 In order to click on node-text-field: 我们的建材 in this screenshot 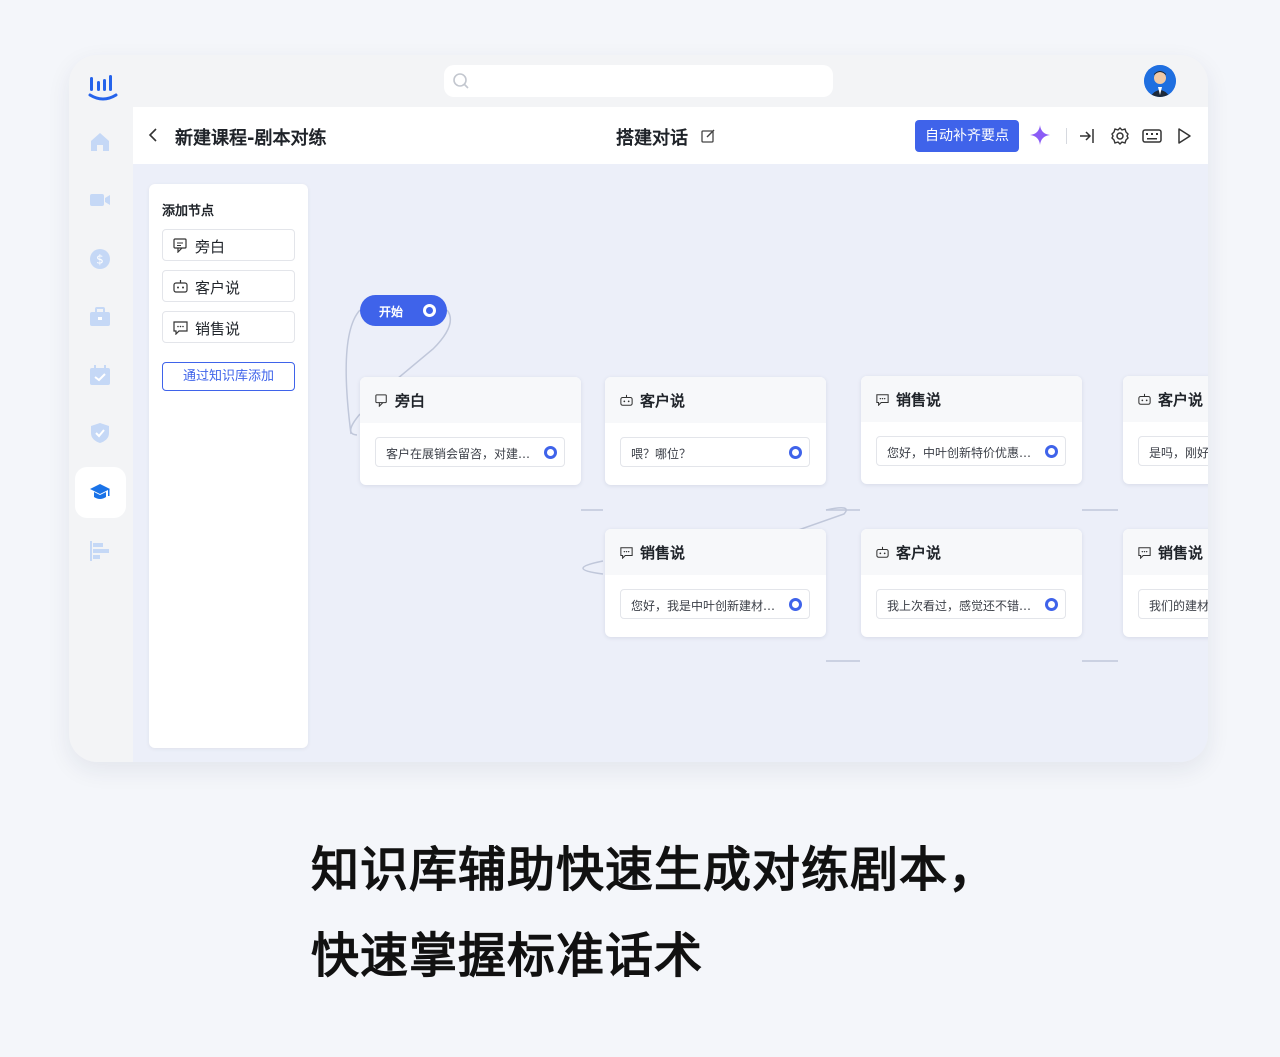, I will do `click(1173, 604)`.